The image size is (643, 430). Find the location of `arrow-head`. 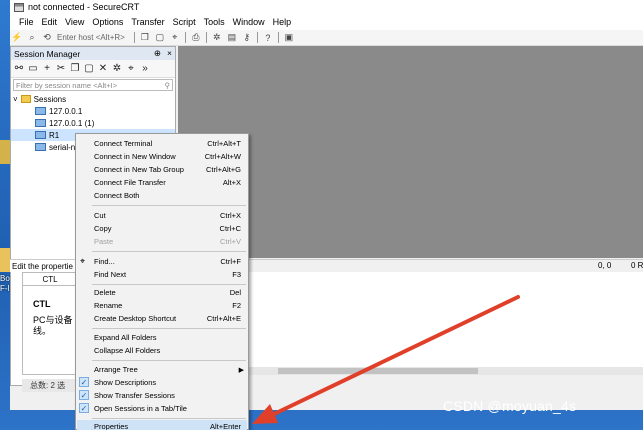

arrow-head is located at coordinates (265, 414).